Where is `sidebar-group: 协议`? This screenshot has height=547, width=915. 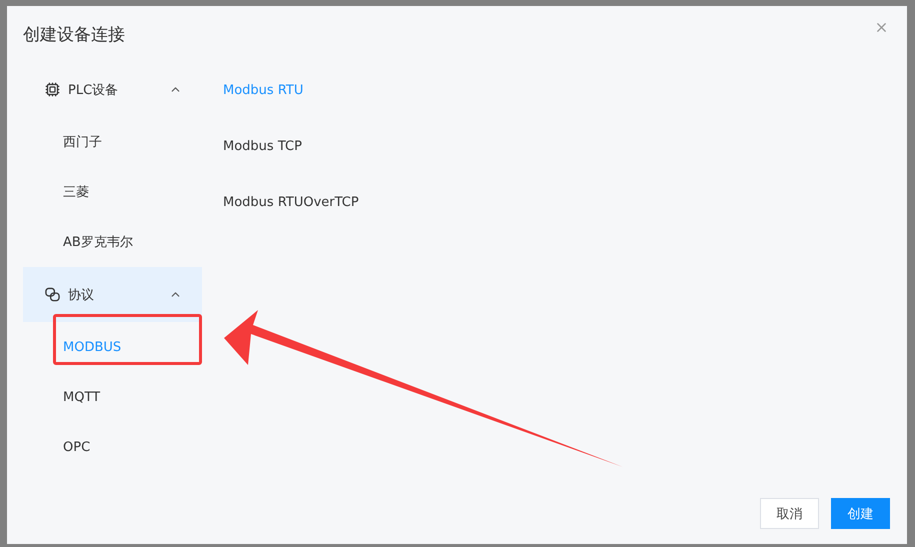 sidebar-group: 协议 is located at coordinates (112, 294).